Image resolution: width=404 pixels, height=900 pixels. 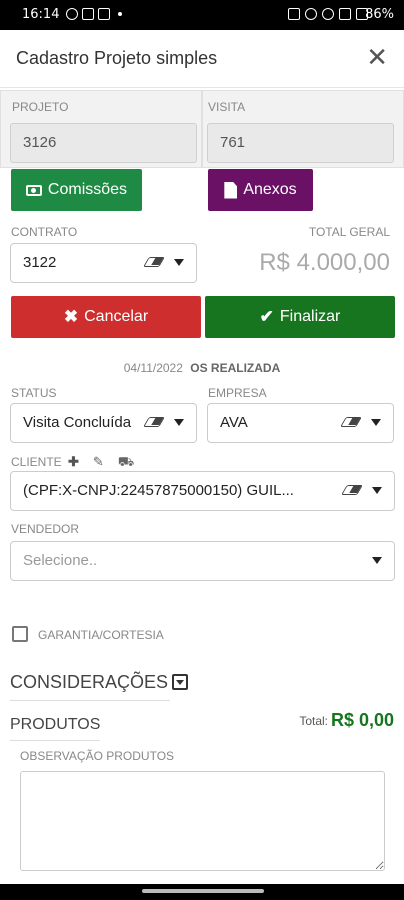 I want to click on produtos-divider, so click(x=55, y=740).